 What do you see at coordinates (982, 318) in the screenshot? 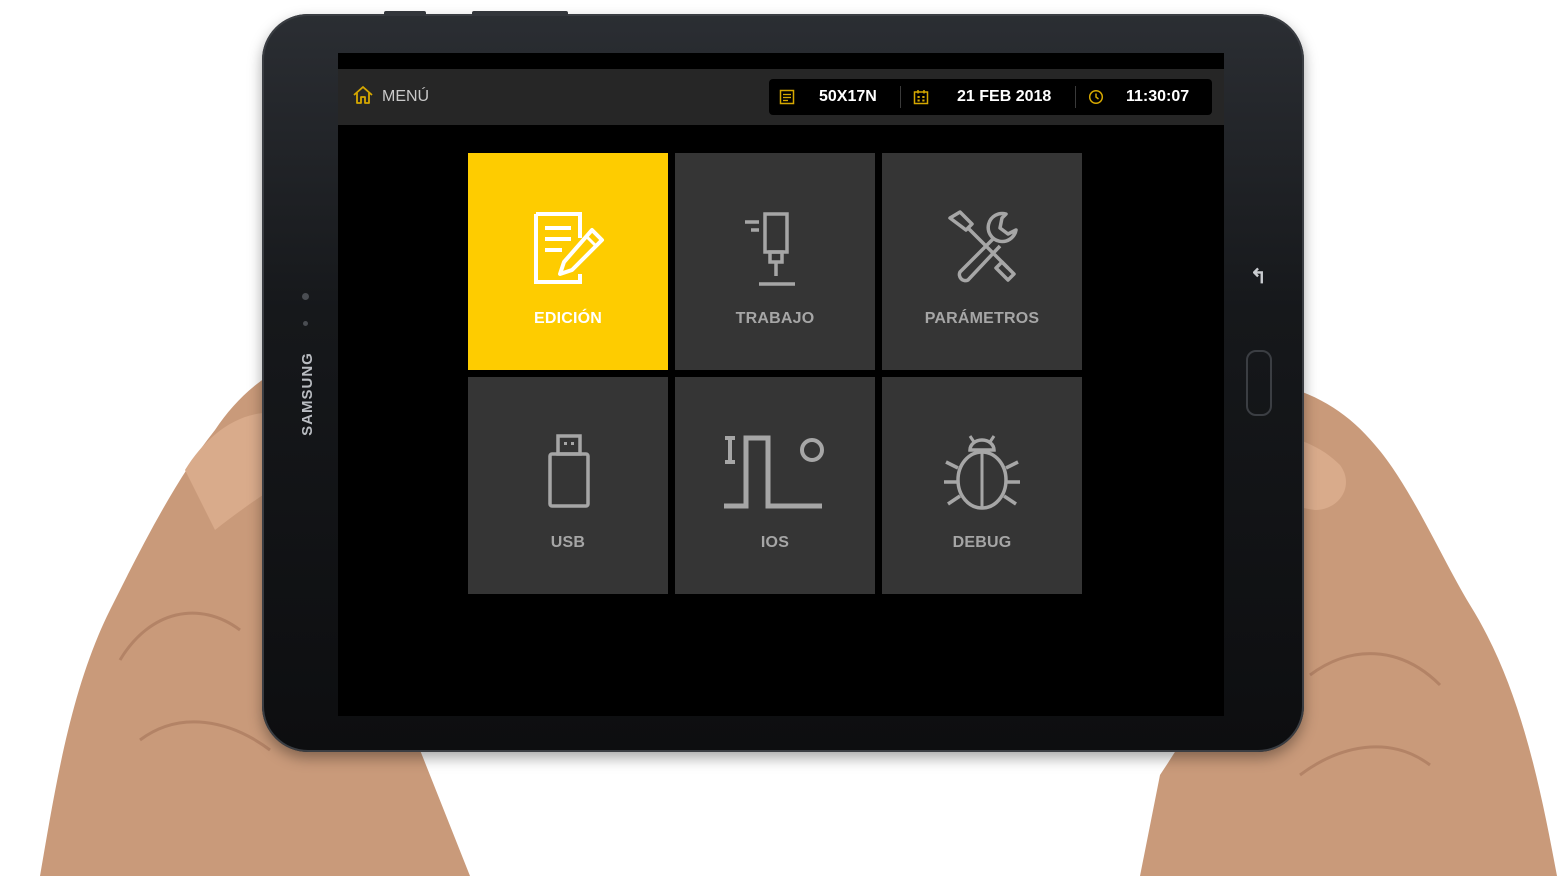
I see `tile-label: PARÁMETROS` at bounding box center [982, 318].